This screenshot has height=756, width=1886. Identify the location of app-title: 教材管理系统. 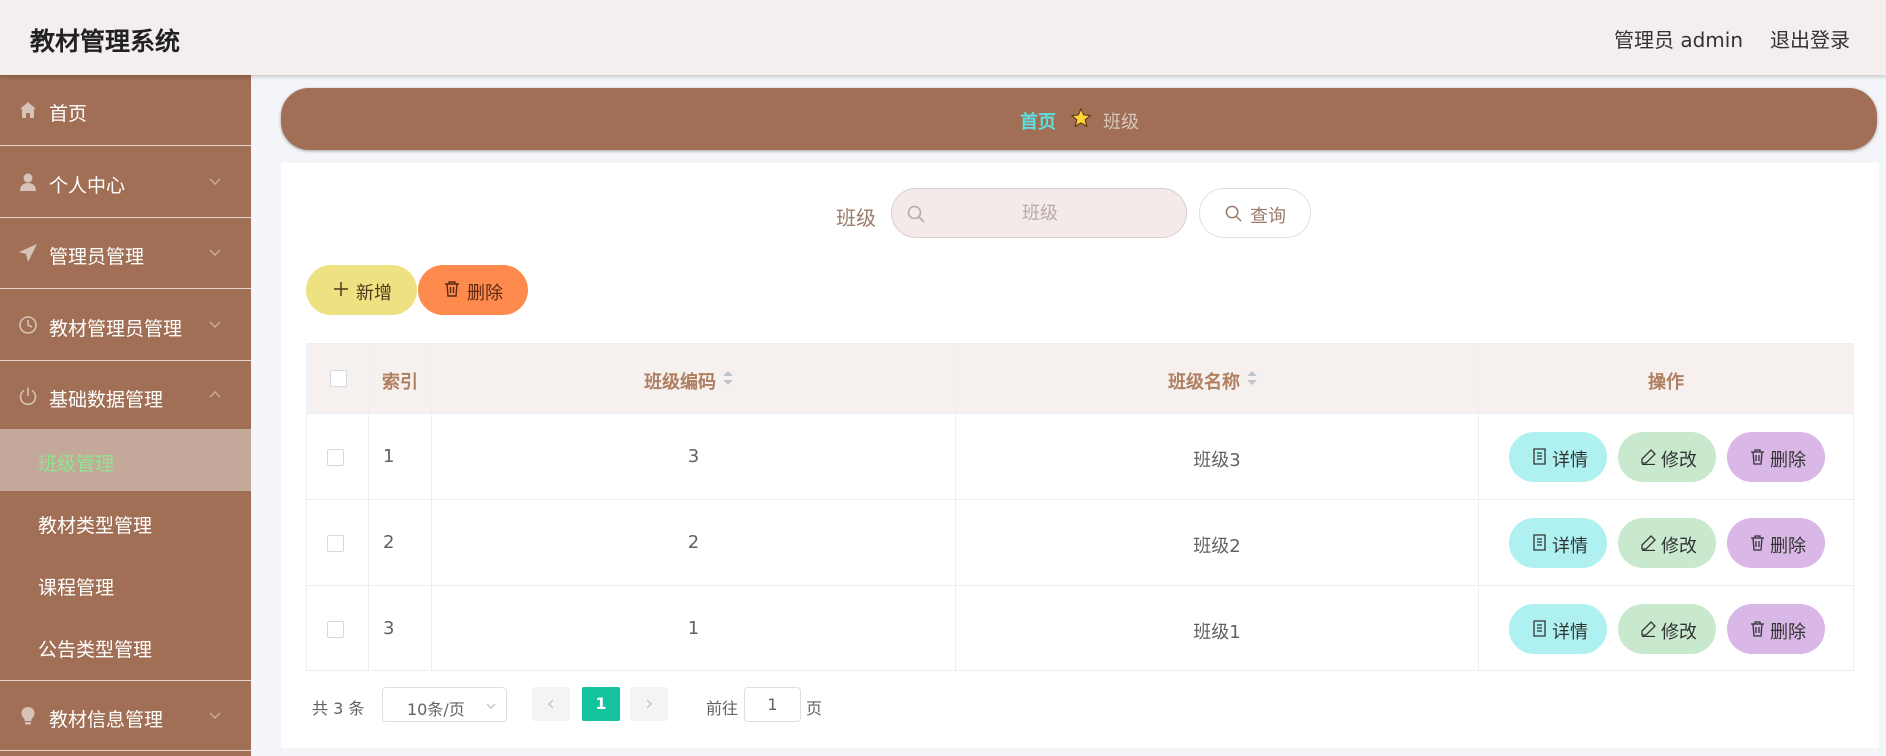
(105, 41).